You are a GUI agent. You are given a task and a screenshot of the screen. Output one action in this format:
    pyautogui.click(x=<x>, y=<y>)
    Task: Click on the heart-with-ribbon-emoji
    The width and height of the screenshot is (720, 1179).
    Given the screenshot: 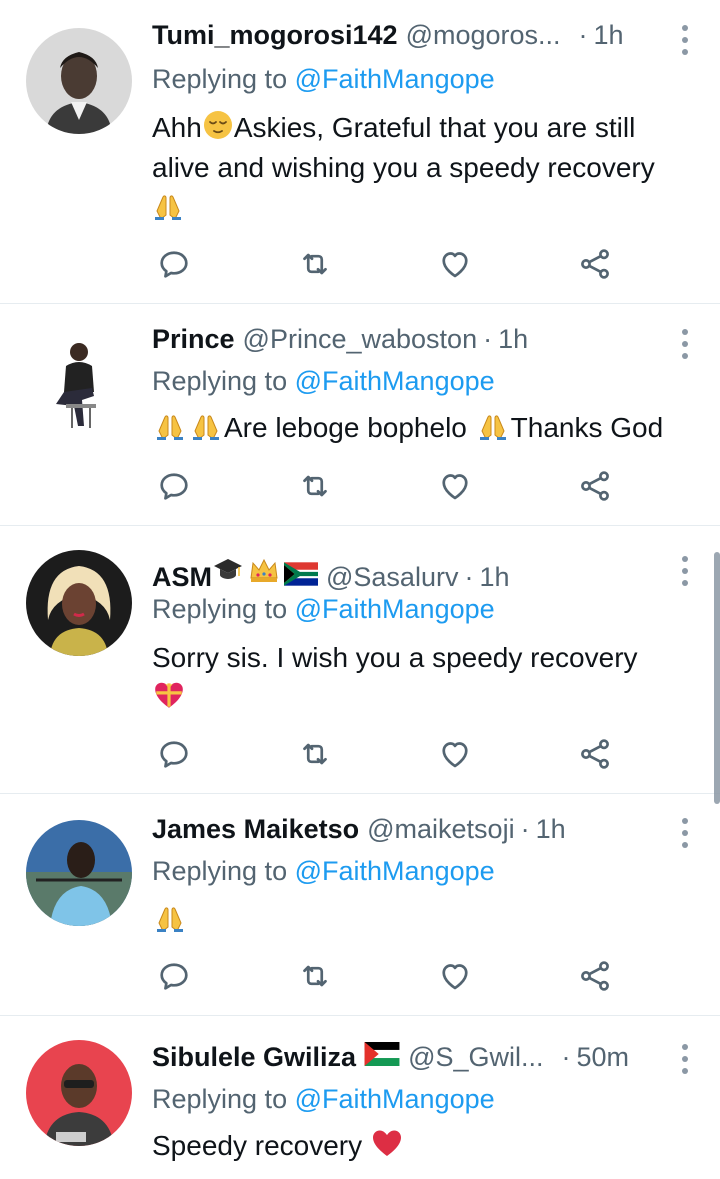 What is the action you would take?
    pyautogui.click(x=169, y=695)
    